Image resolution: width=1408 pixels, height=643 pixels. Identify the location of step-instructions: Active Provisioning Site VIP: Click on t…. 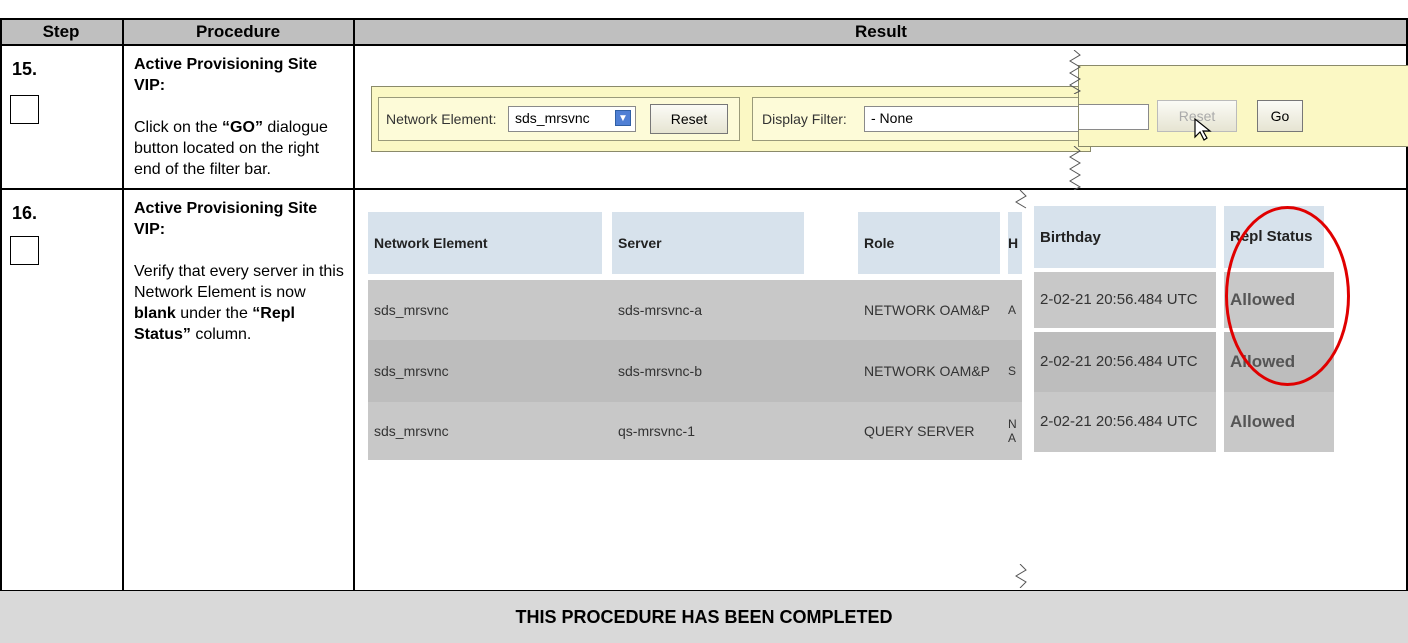
(239, 117).